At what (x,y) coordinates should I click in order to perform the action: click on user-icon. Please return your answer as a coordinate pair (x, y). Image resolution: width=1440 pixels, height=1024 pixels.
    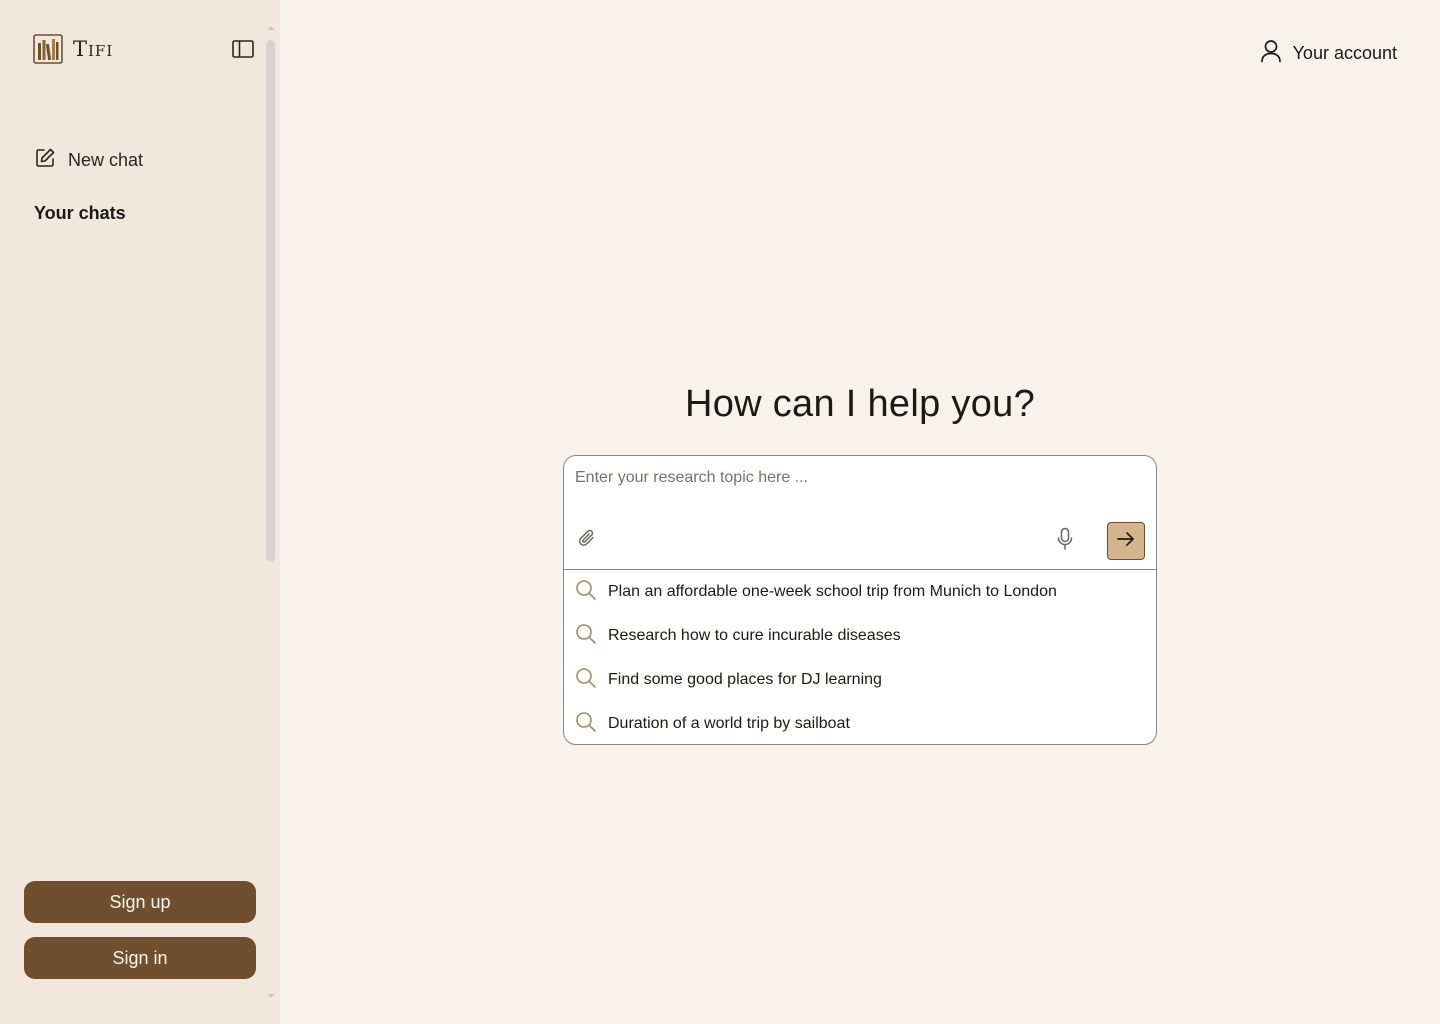
    Looking at the image, I should click on (1271, 53).